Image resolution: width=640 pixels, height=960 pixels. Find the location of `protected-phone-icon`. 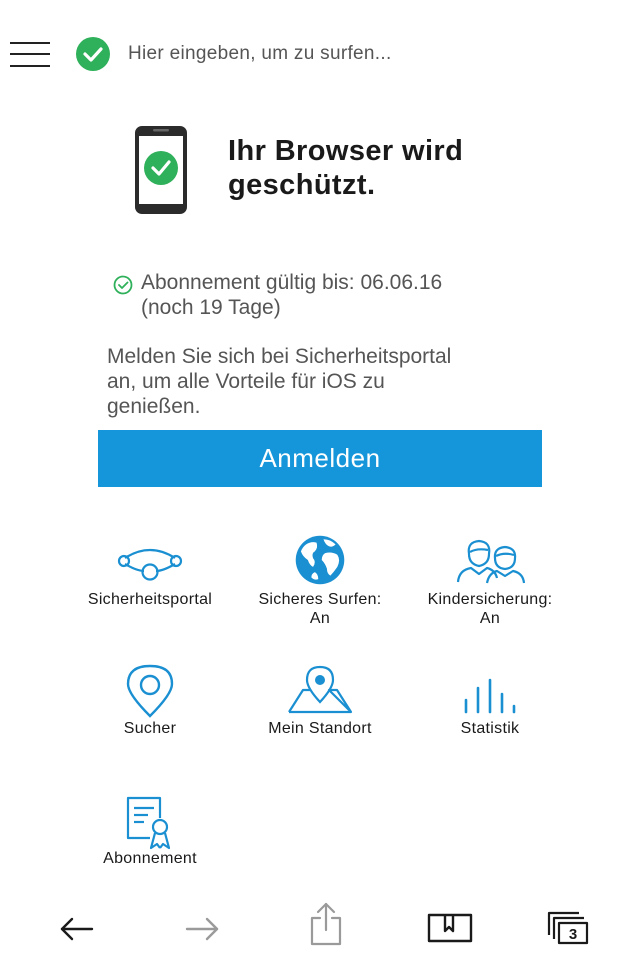

protected-phone-icon is located at coordinates (161, 170).